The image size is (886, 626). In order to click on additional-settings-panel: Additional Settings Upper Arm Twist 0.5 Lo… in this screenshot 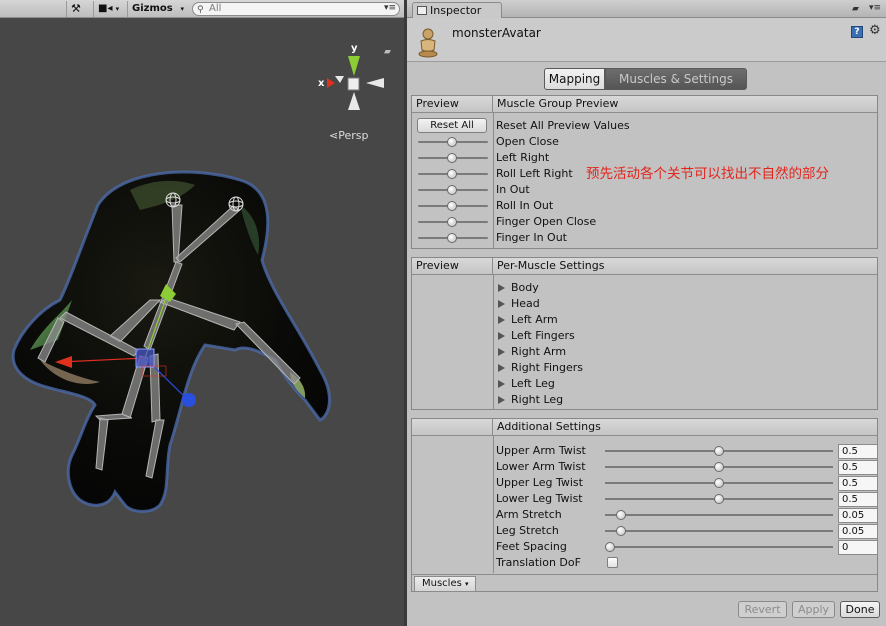, I will do `click(644, 505)`.